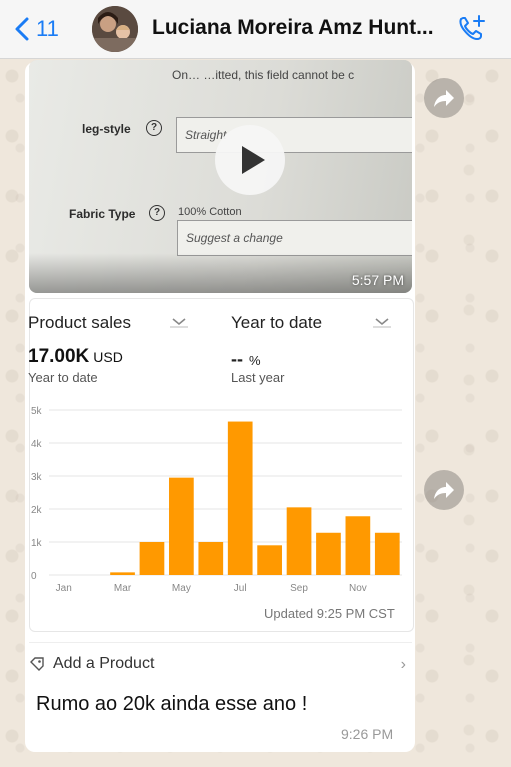  Describe the element at coordinates (263, 75) in the screenshot. I see `video-partial-text: On… …itted, this field cannot be c` at that location.